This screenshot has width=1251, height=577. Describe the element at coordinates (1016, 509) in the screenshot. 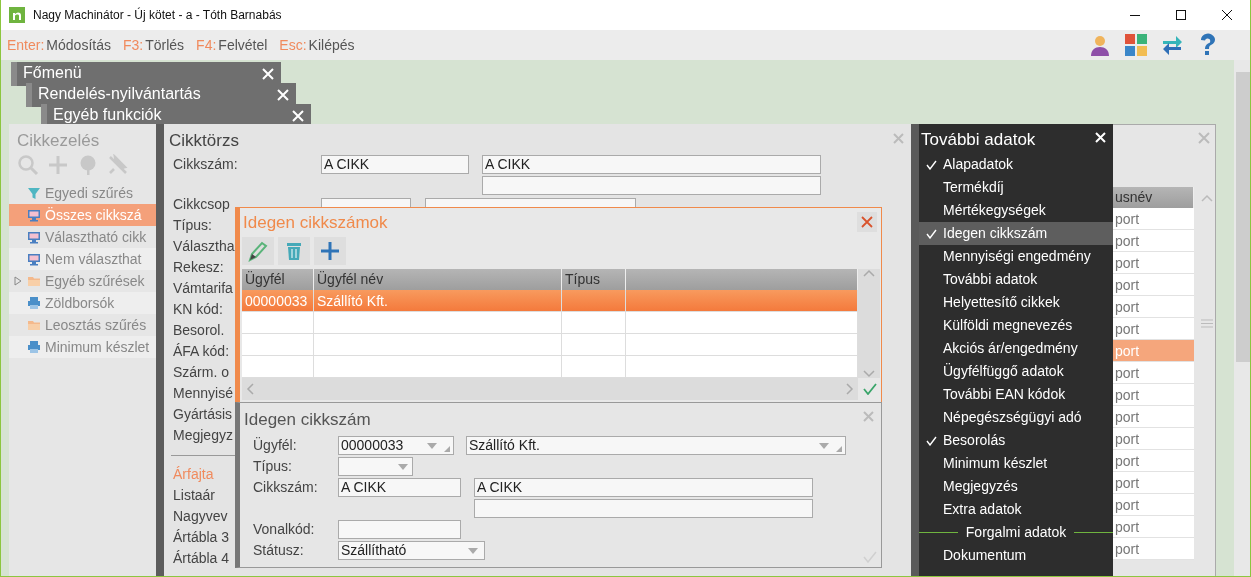

I see `menu-item: Extra adatok` at that location.